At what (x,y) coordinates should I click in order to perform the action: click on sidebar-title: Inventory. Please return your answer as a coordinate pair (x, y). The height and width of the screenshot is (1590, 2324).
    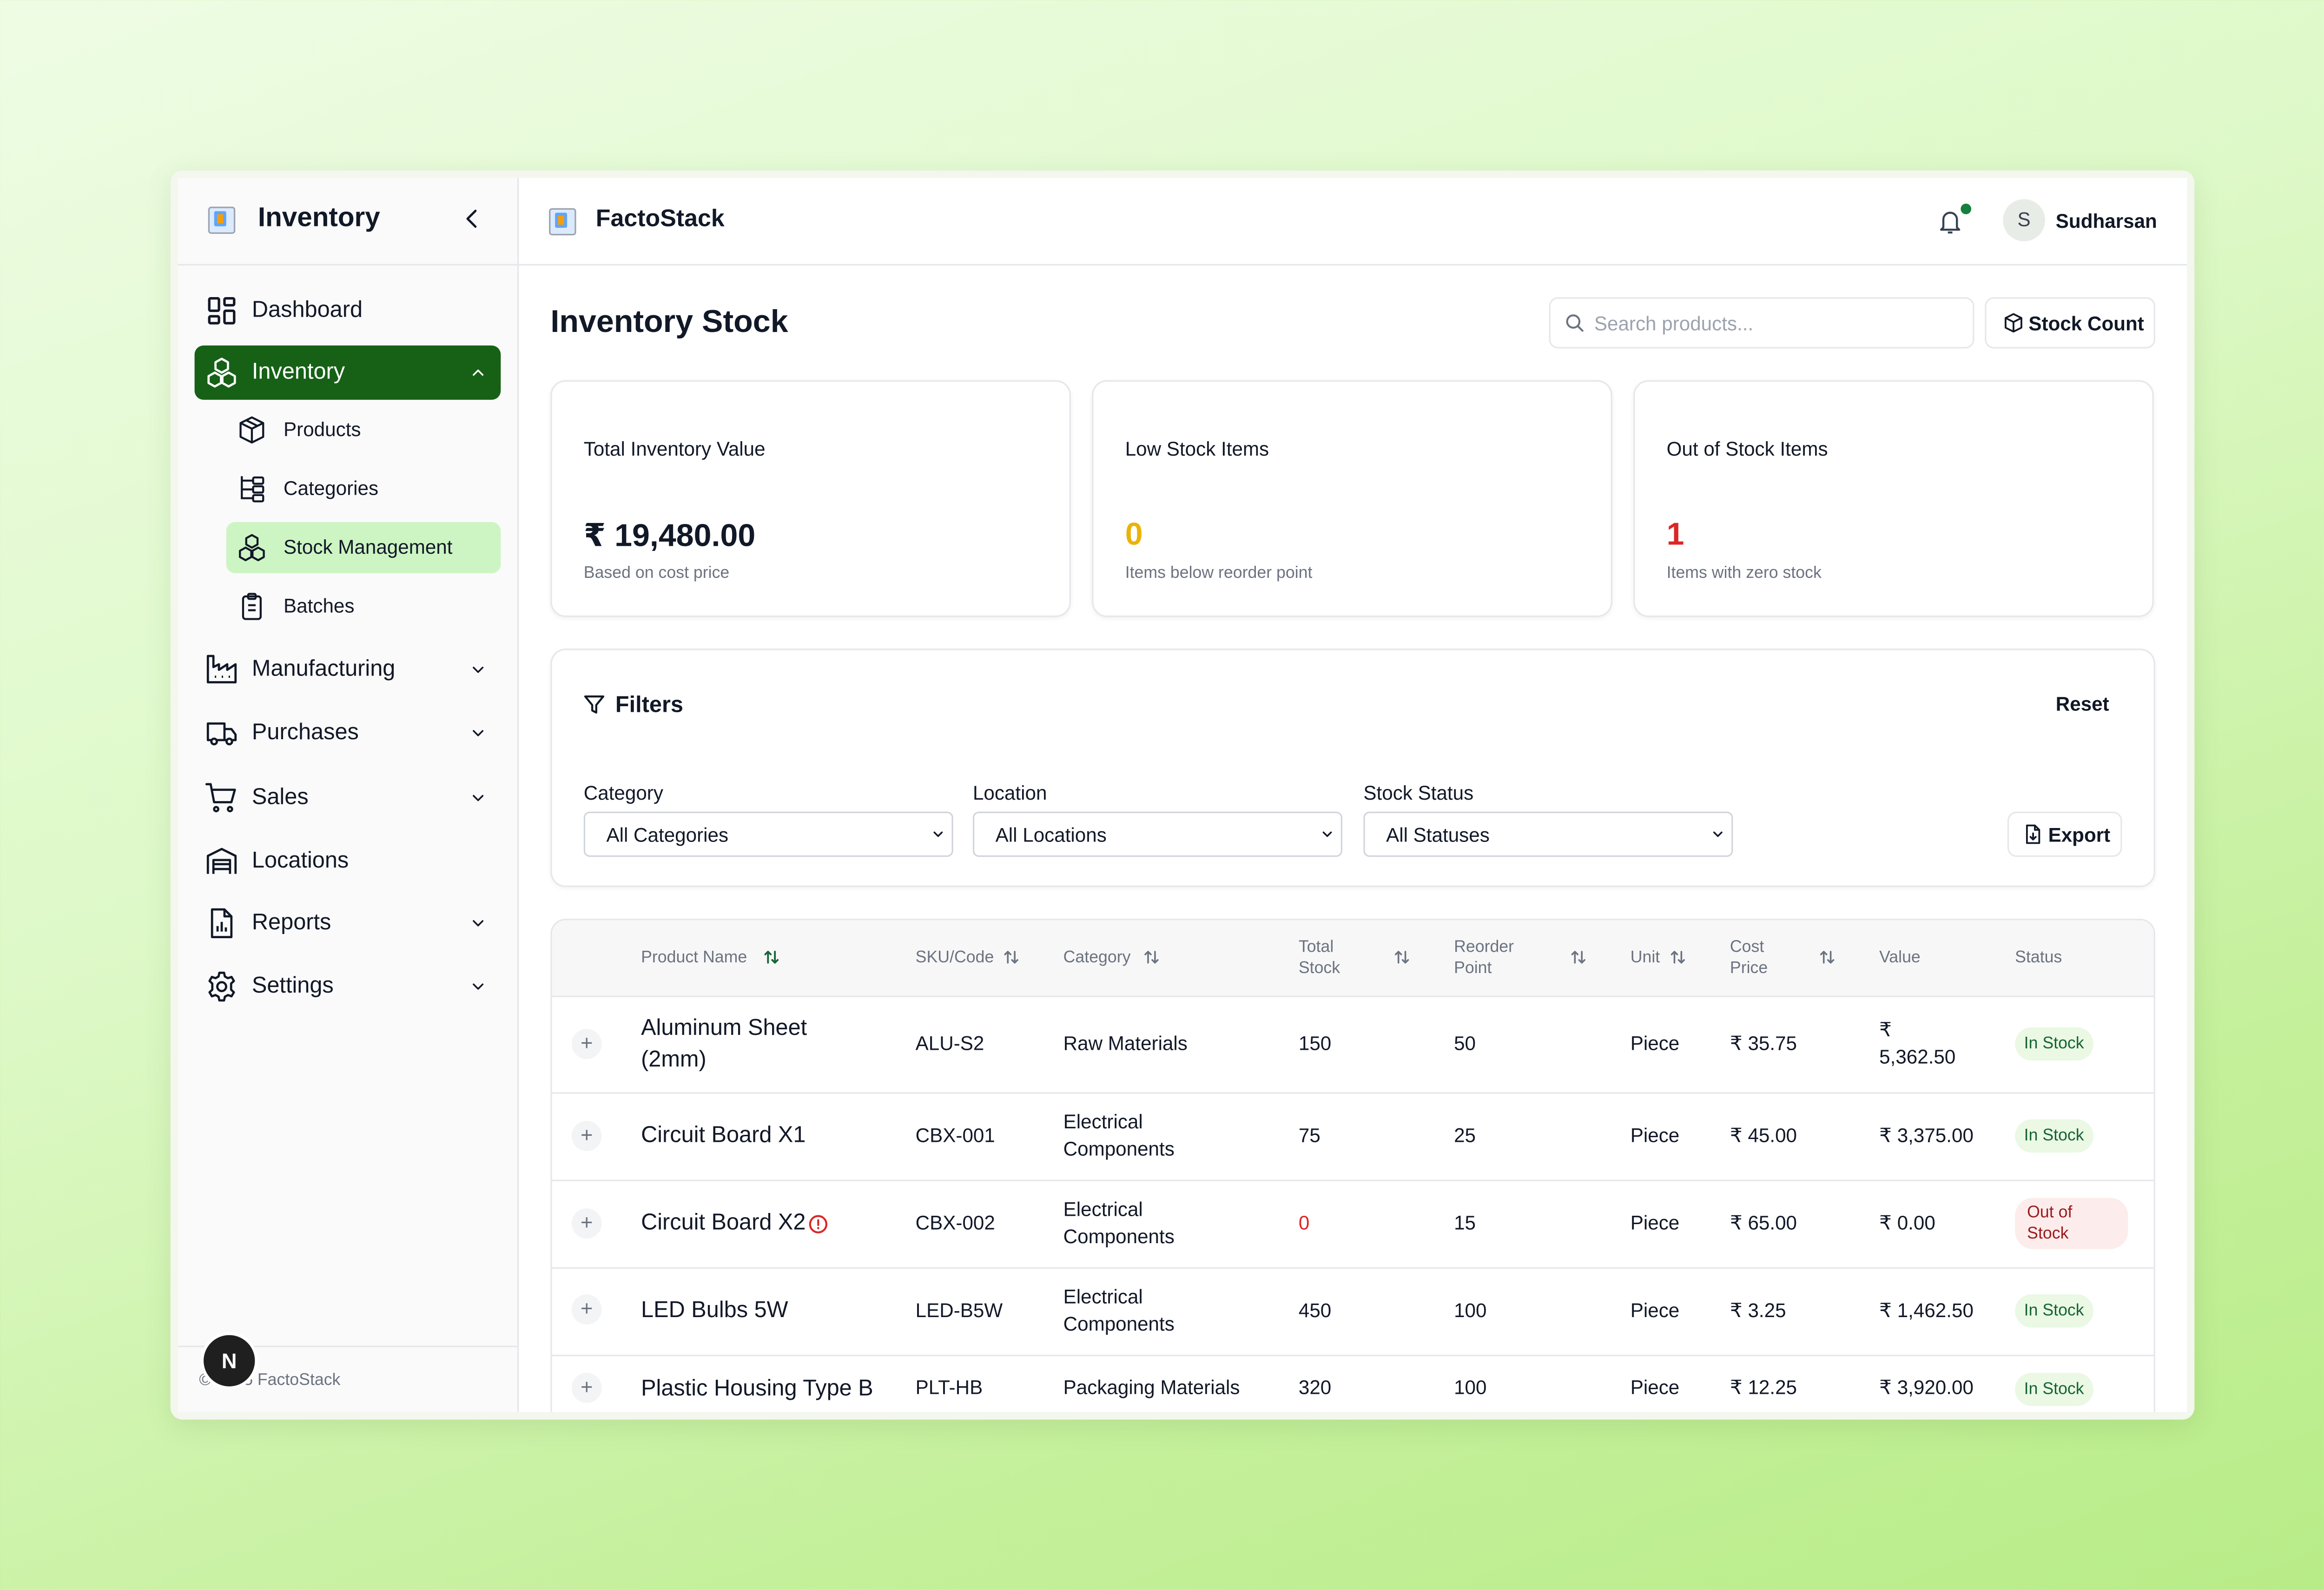
    Looking at the image, I should click on (318, 217).